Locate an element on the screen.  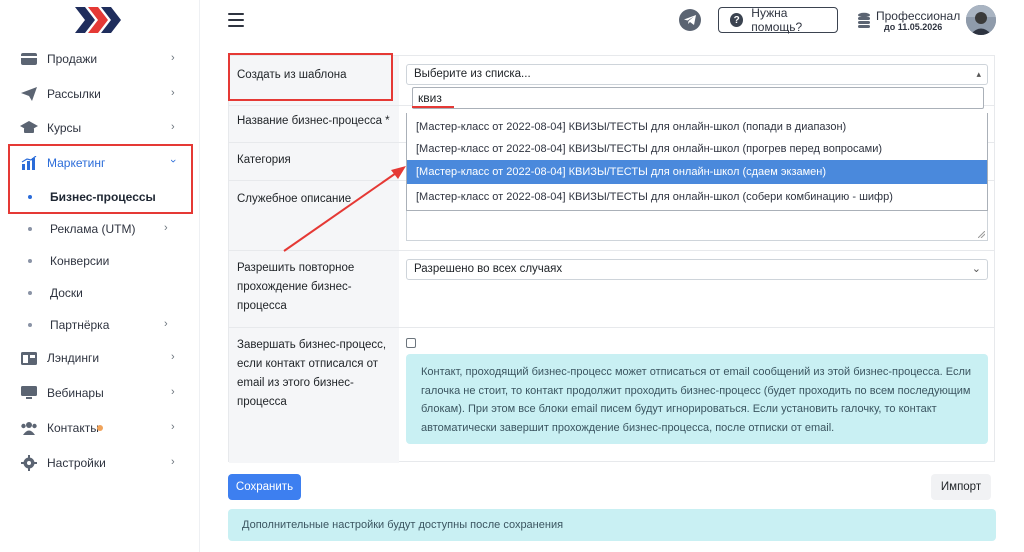
caret-up-icon: ▴ is located at coordinates (978, 74).